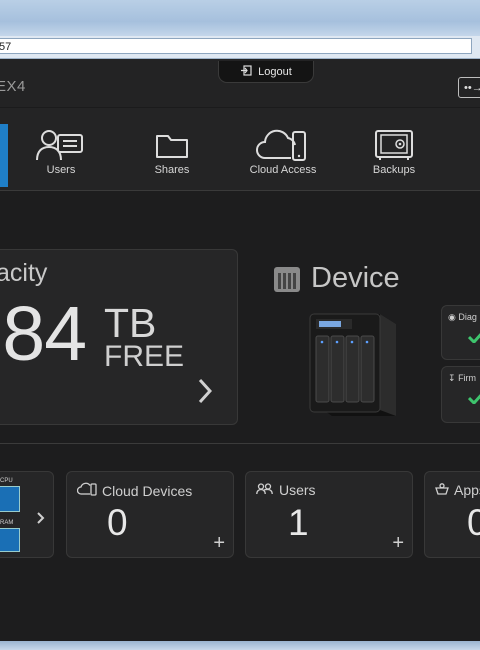 The image size is (480, 650). Describe the element at coordinates (240, 18) in the screenshot. I see `browser-title-bar` at that location.